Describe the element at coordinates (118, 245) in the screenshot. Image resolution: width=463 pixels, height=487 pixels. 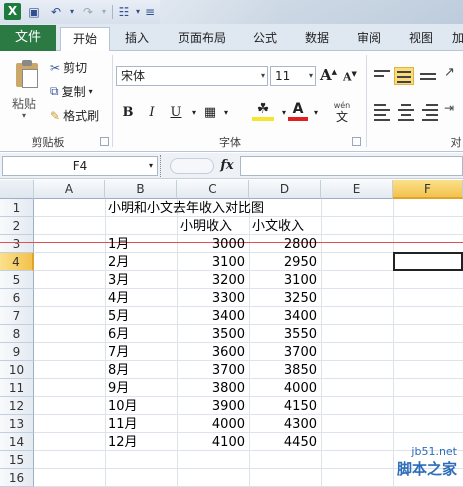
I see `month-cell: 1月` at that location.